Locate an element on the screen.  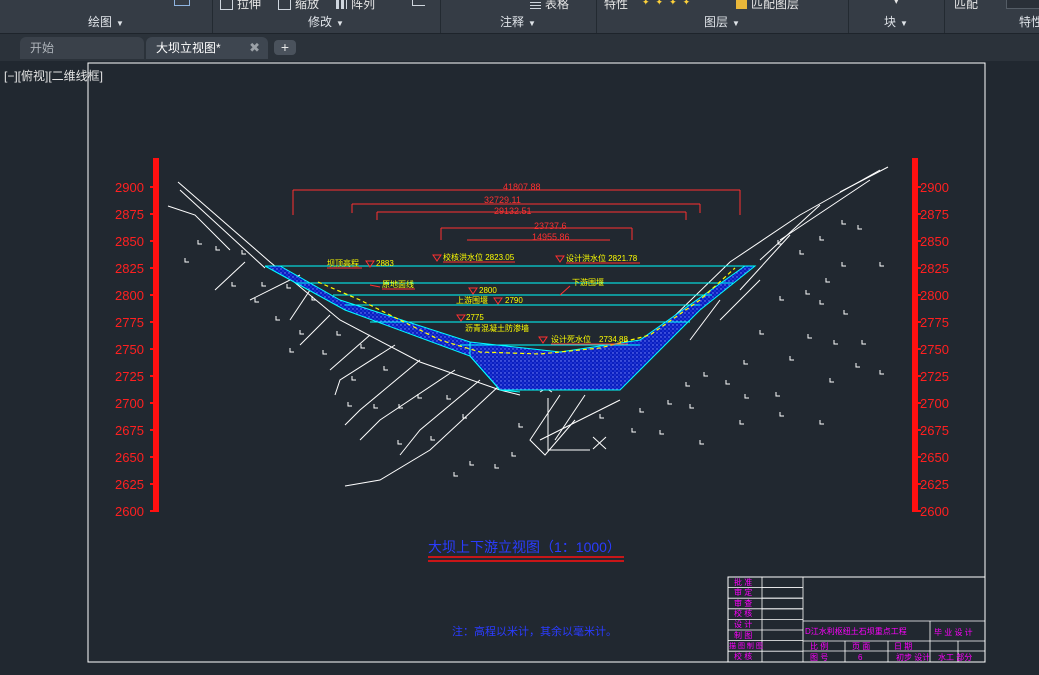
tb-row-2: 审 查 is located at coordinates (743, 603).